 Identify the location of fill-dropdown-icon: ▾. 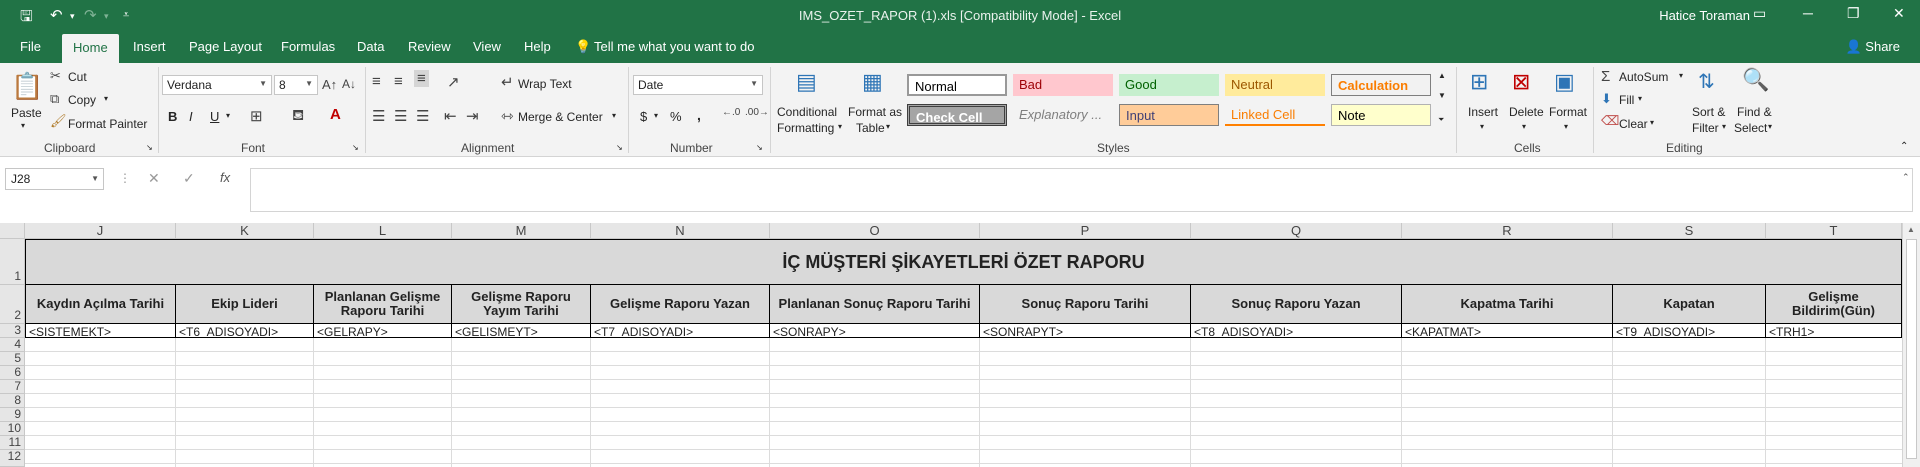
(1640, 98).